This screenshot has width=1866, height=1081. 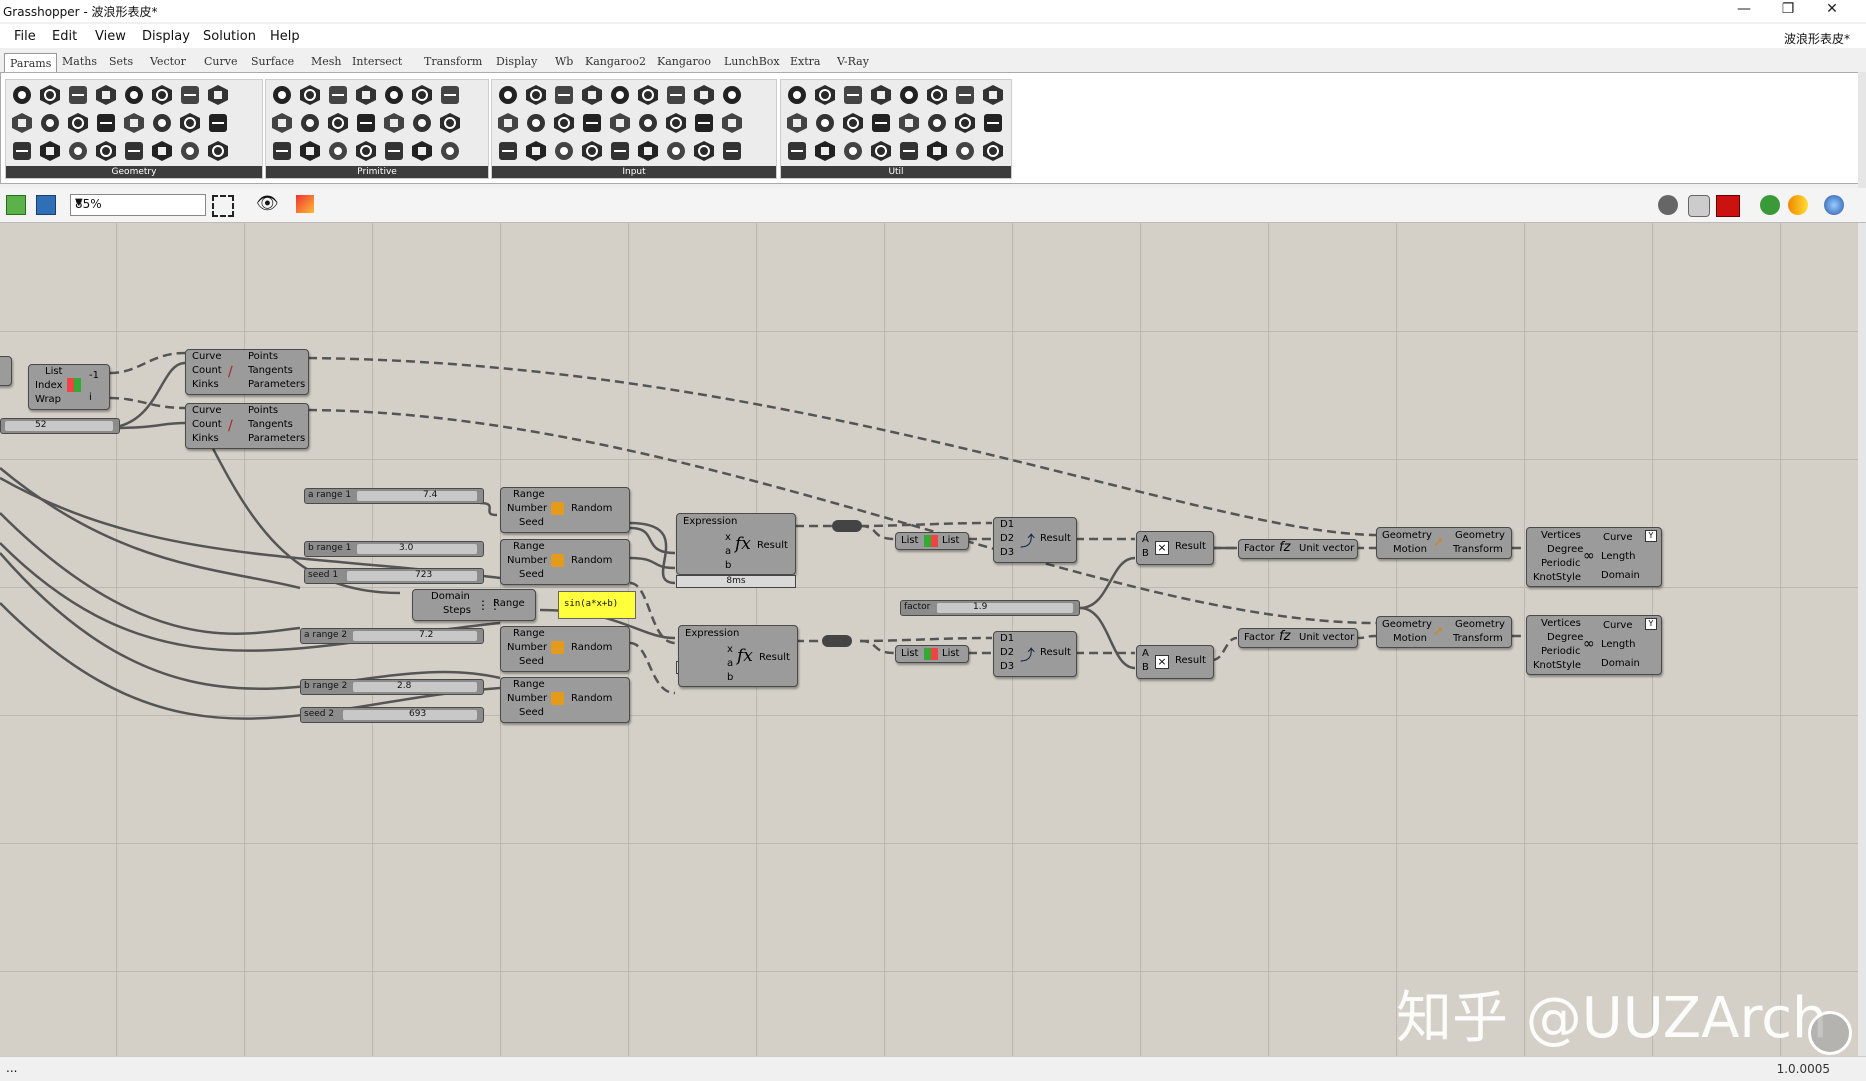 I want to click on input-a: A, so click(x=1145, y=653).